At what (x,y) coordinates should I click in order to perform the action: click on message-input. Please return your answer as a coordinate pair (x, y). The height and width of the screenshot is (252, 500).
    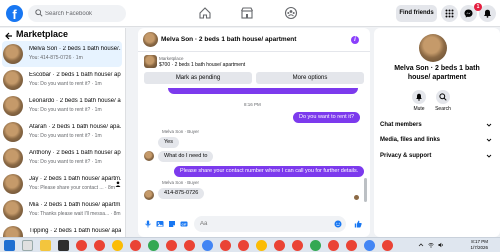
    Looking at the image, I should click on (265, 224).